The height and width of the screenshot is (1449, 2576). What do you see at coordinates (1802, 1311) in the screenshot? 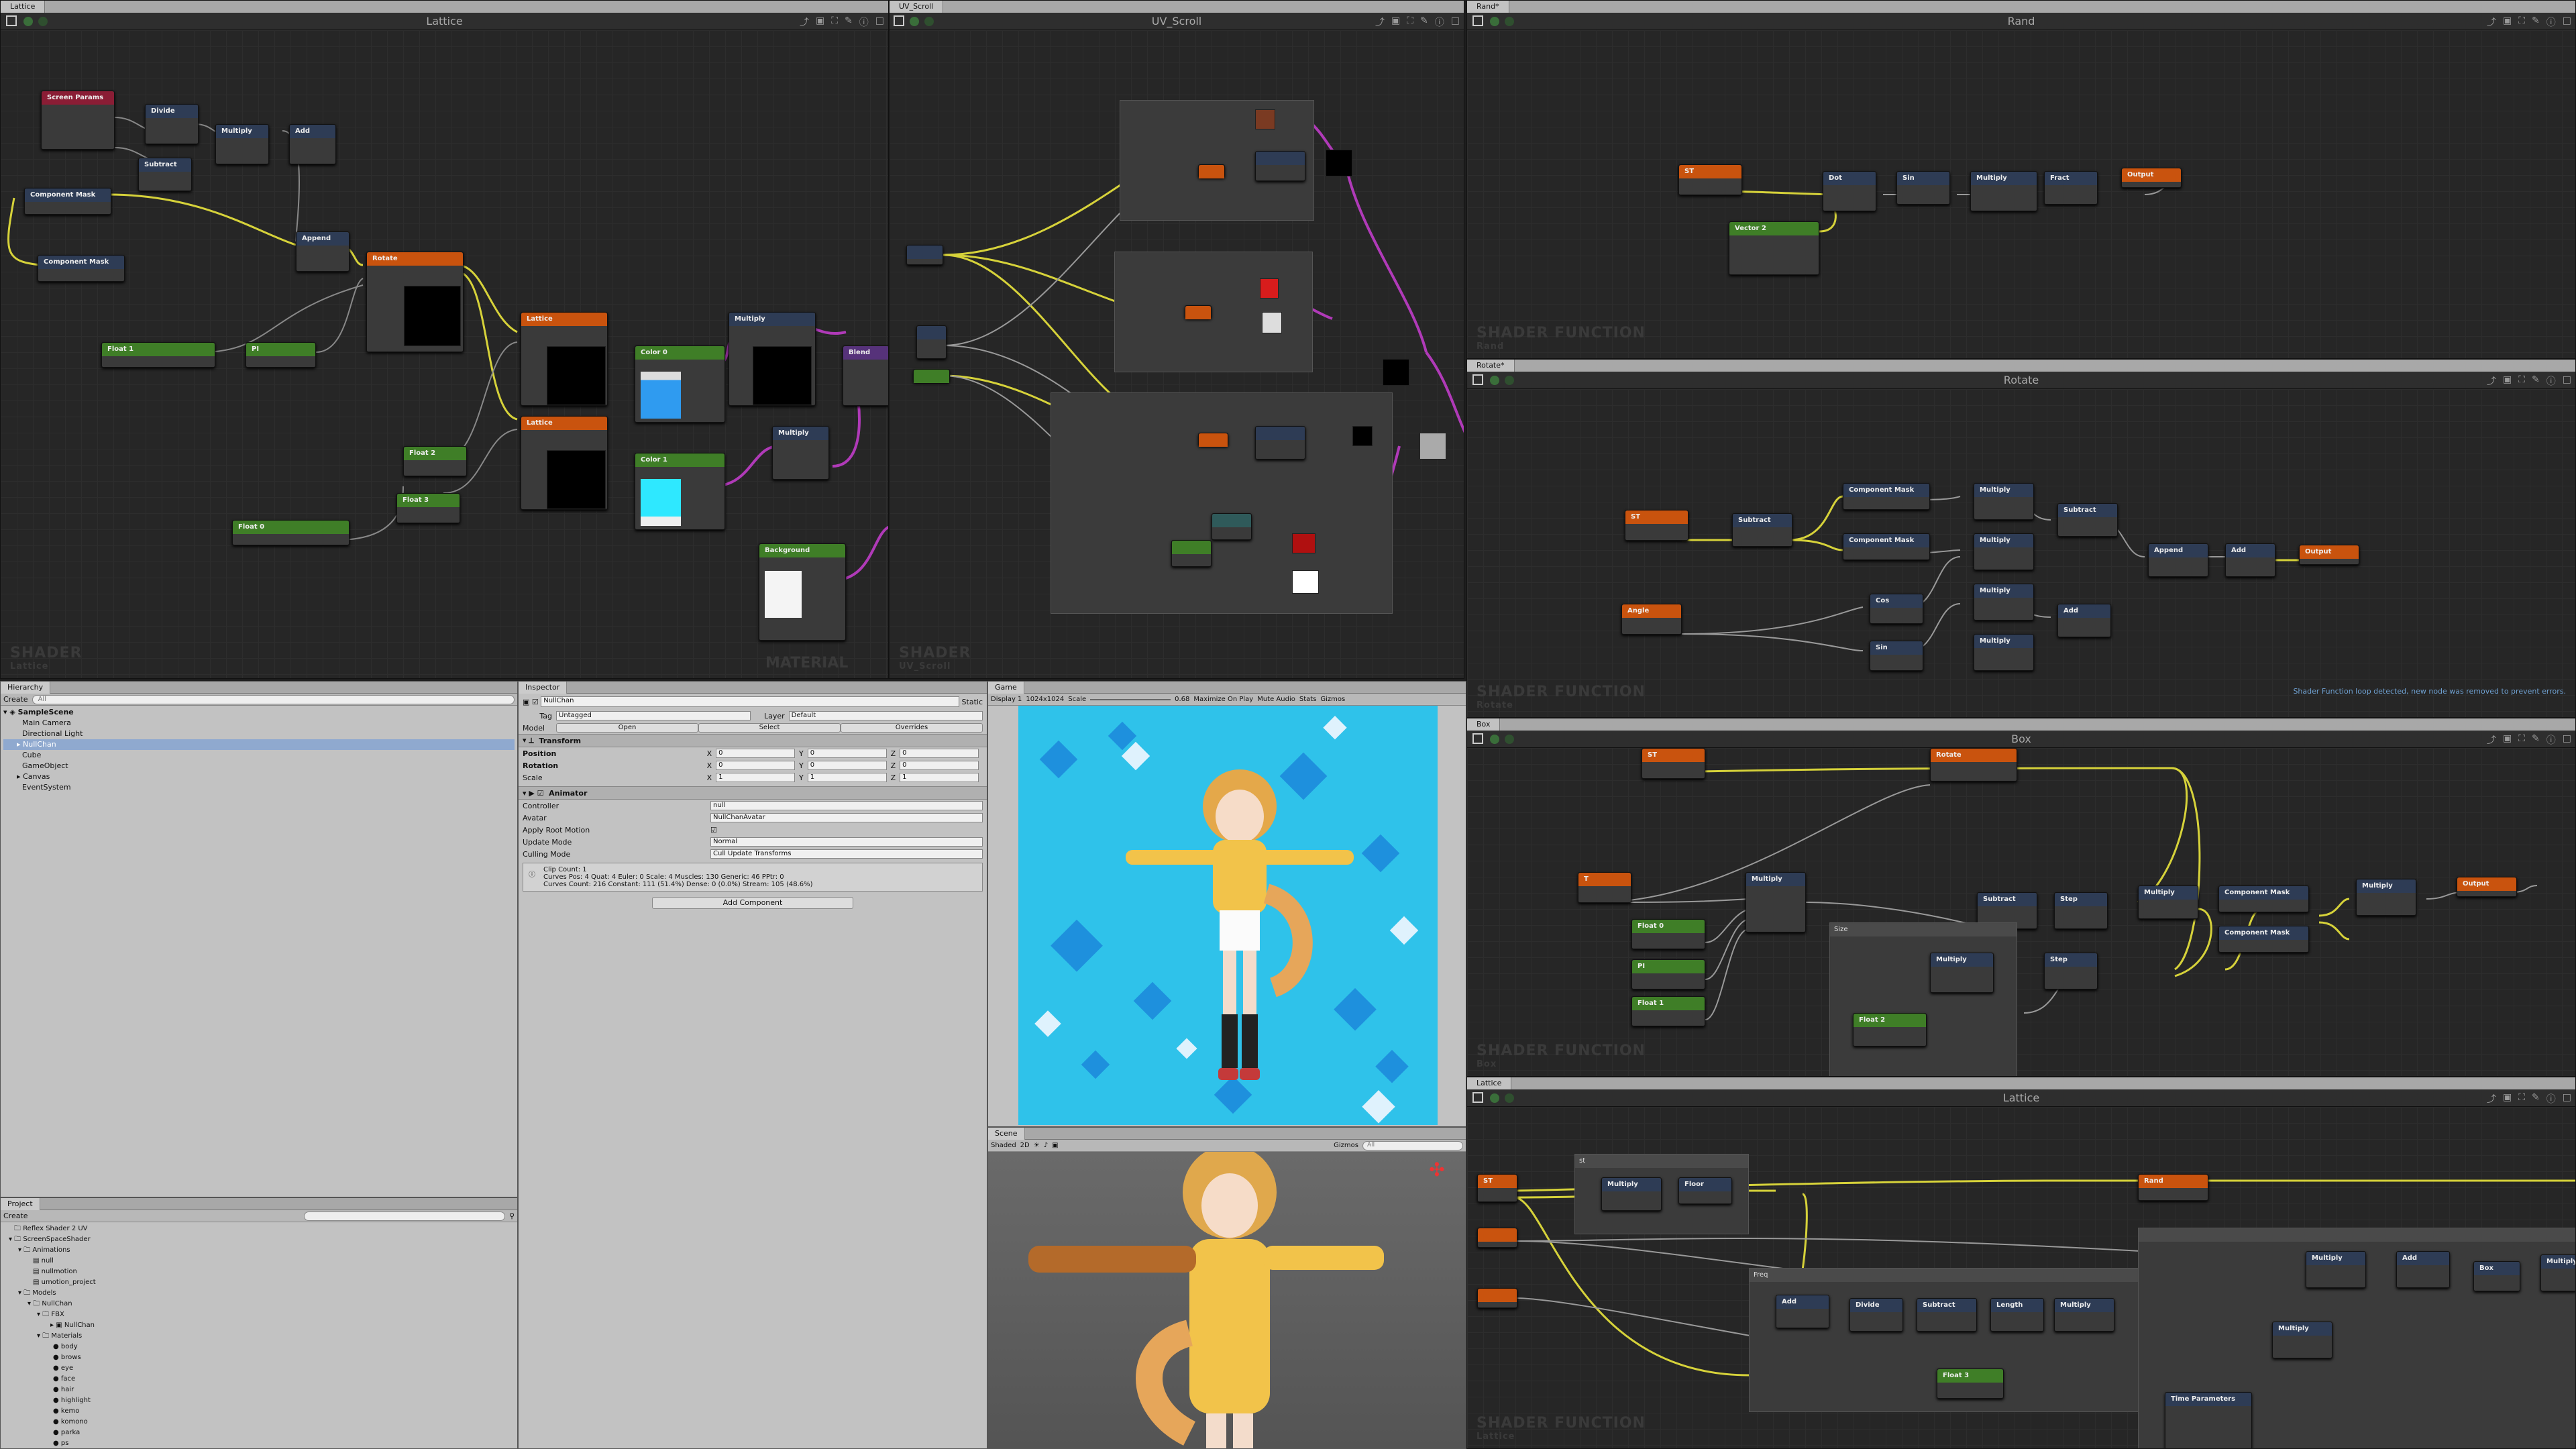
I see `node-add: Add` at bounding box center [1802, 1311].